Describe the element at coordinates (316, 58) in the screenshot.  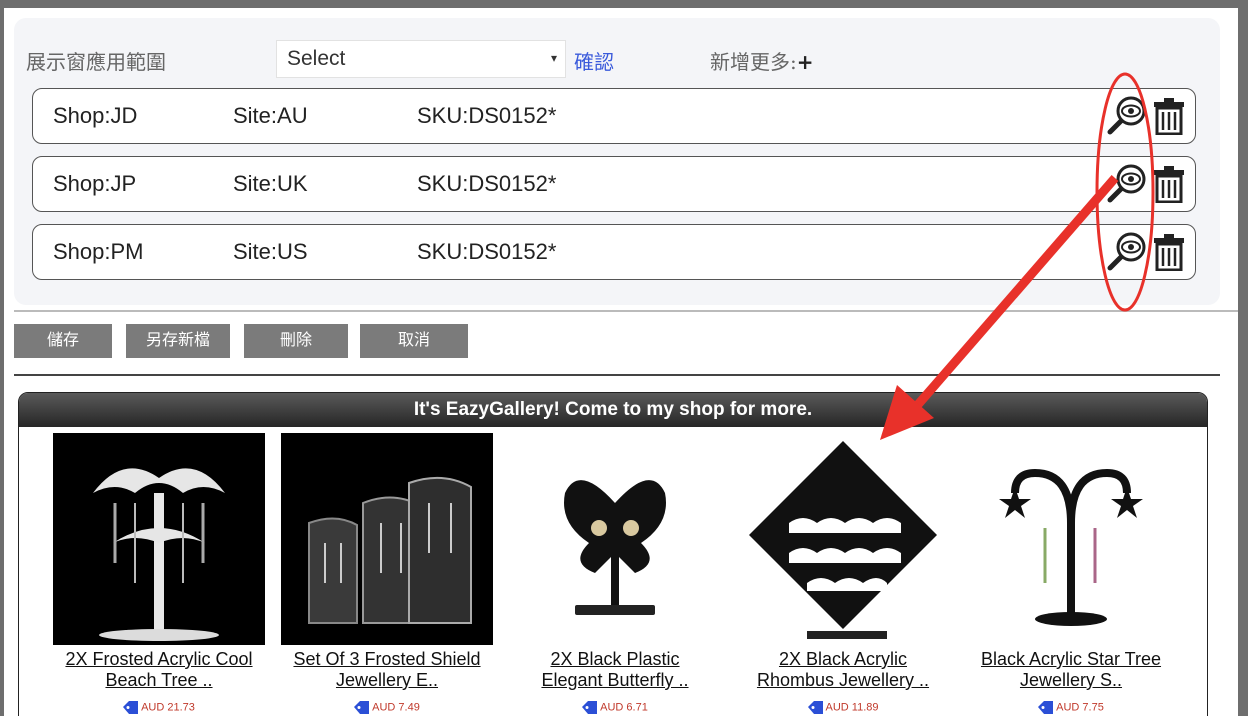
I see `scope-select-value: Select` at that location.